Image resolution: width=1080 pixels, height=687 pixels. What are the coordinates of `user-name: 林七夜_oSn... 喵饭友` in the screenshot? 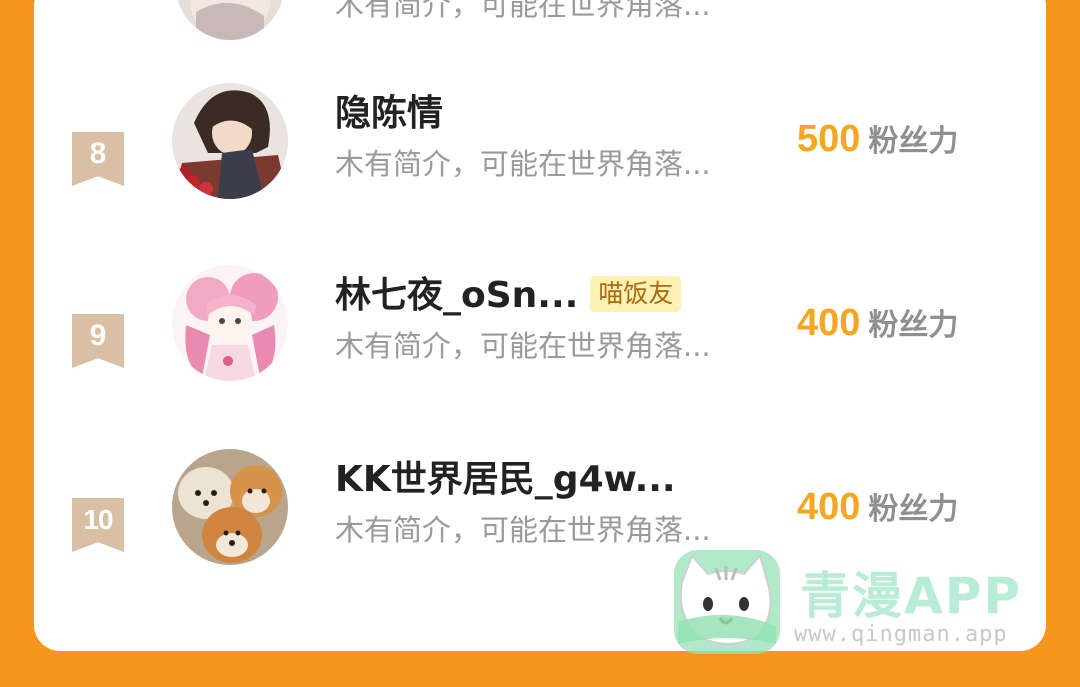 It's located at (508, 296).